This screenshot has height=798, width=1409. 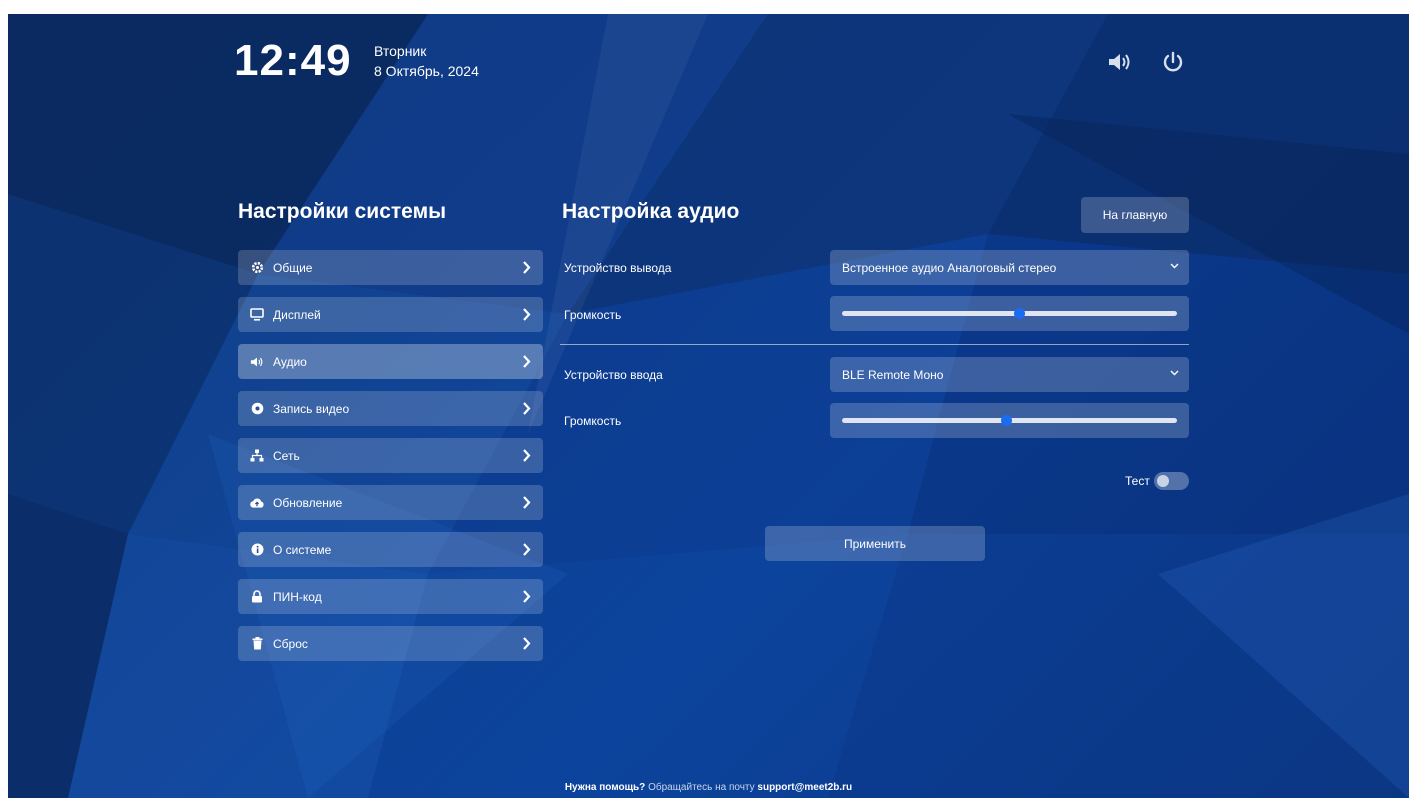 What do you see at coordinates (1137, 481) in the screenshot?
I see `test-label: Тест` at bounding box center [1137, 481].